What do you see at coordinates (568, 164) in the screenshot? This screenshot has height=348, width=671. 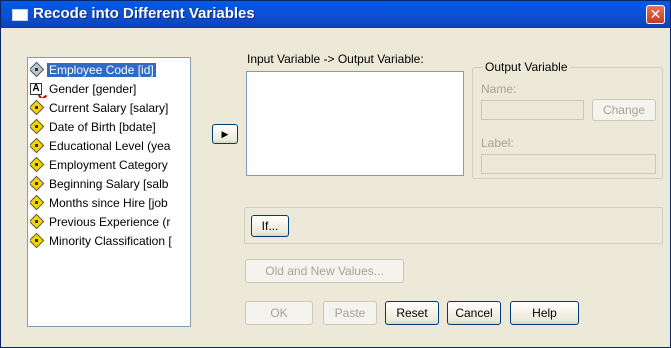 I see `label-field` at bounding box center [568, 164].